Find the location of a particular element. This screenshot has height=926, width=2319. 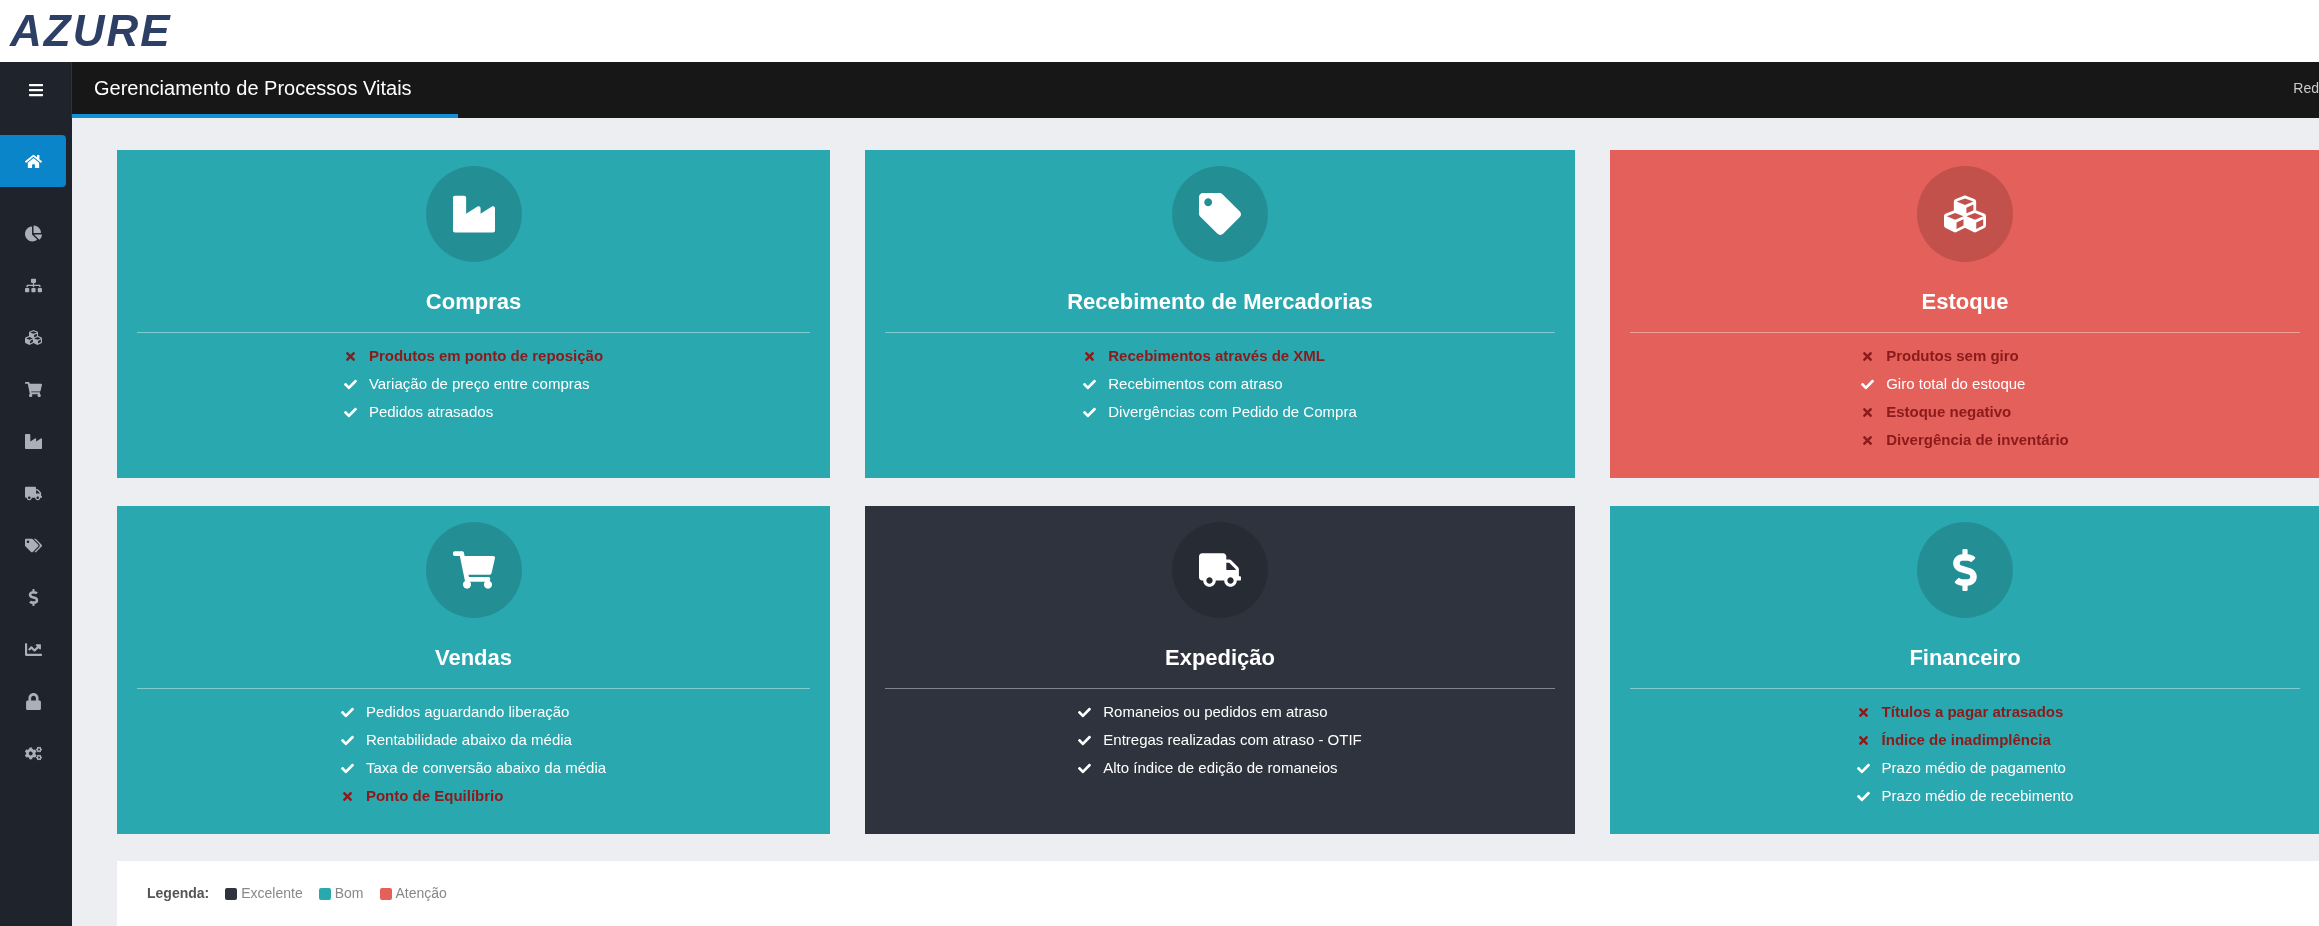

indicator-label: Ponto de Equilíbrio is located at coordinates (434, 795).